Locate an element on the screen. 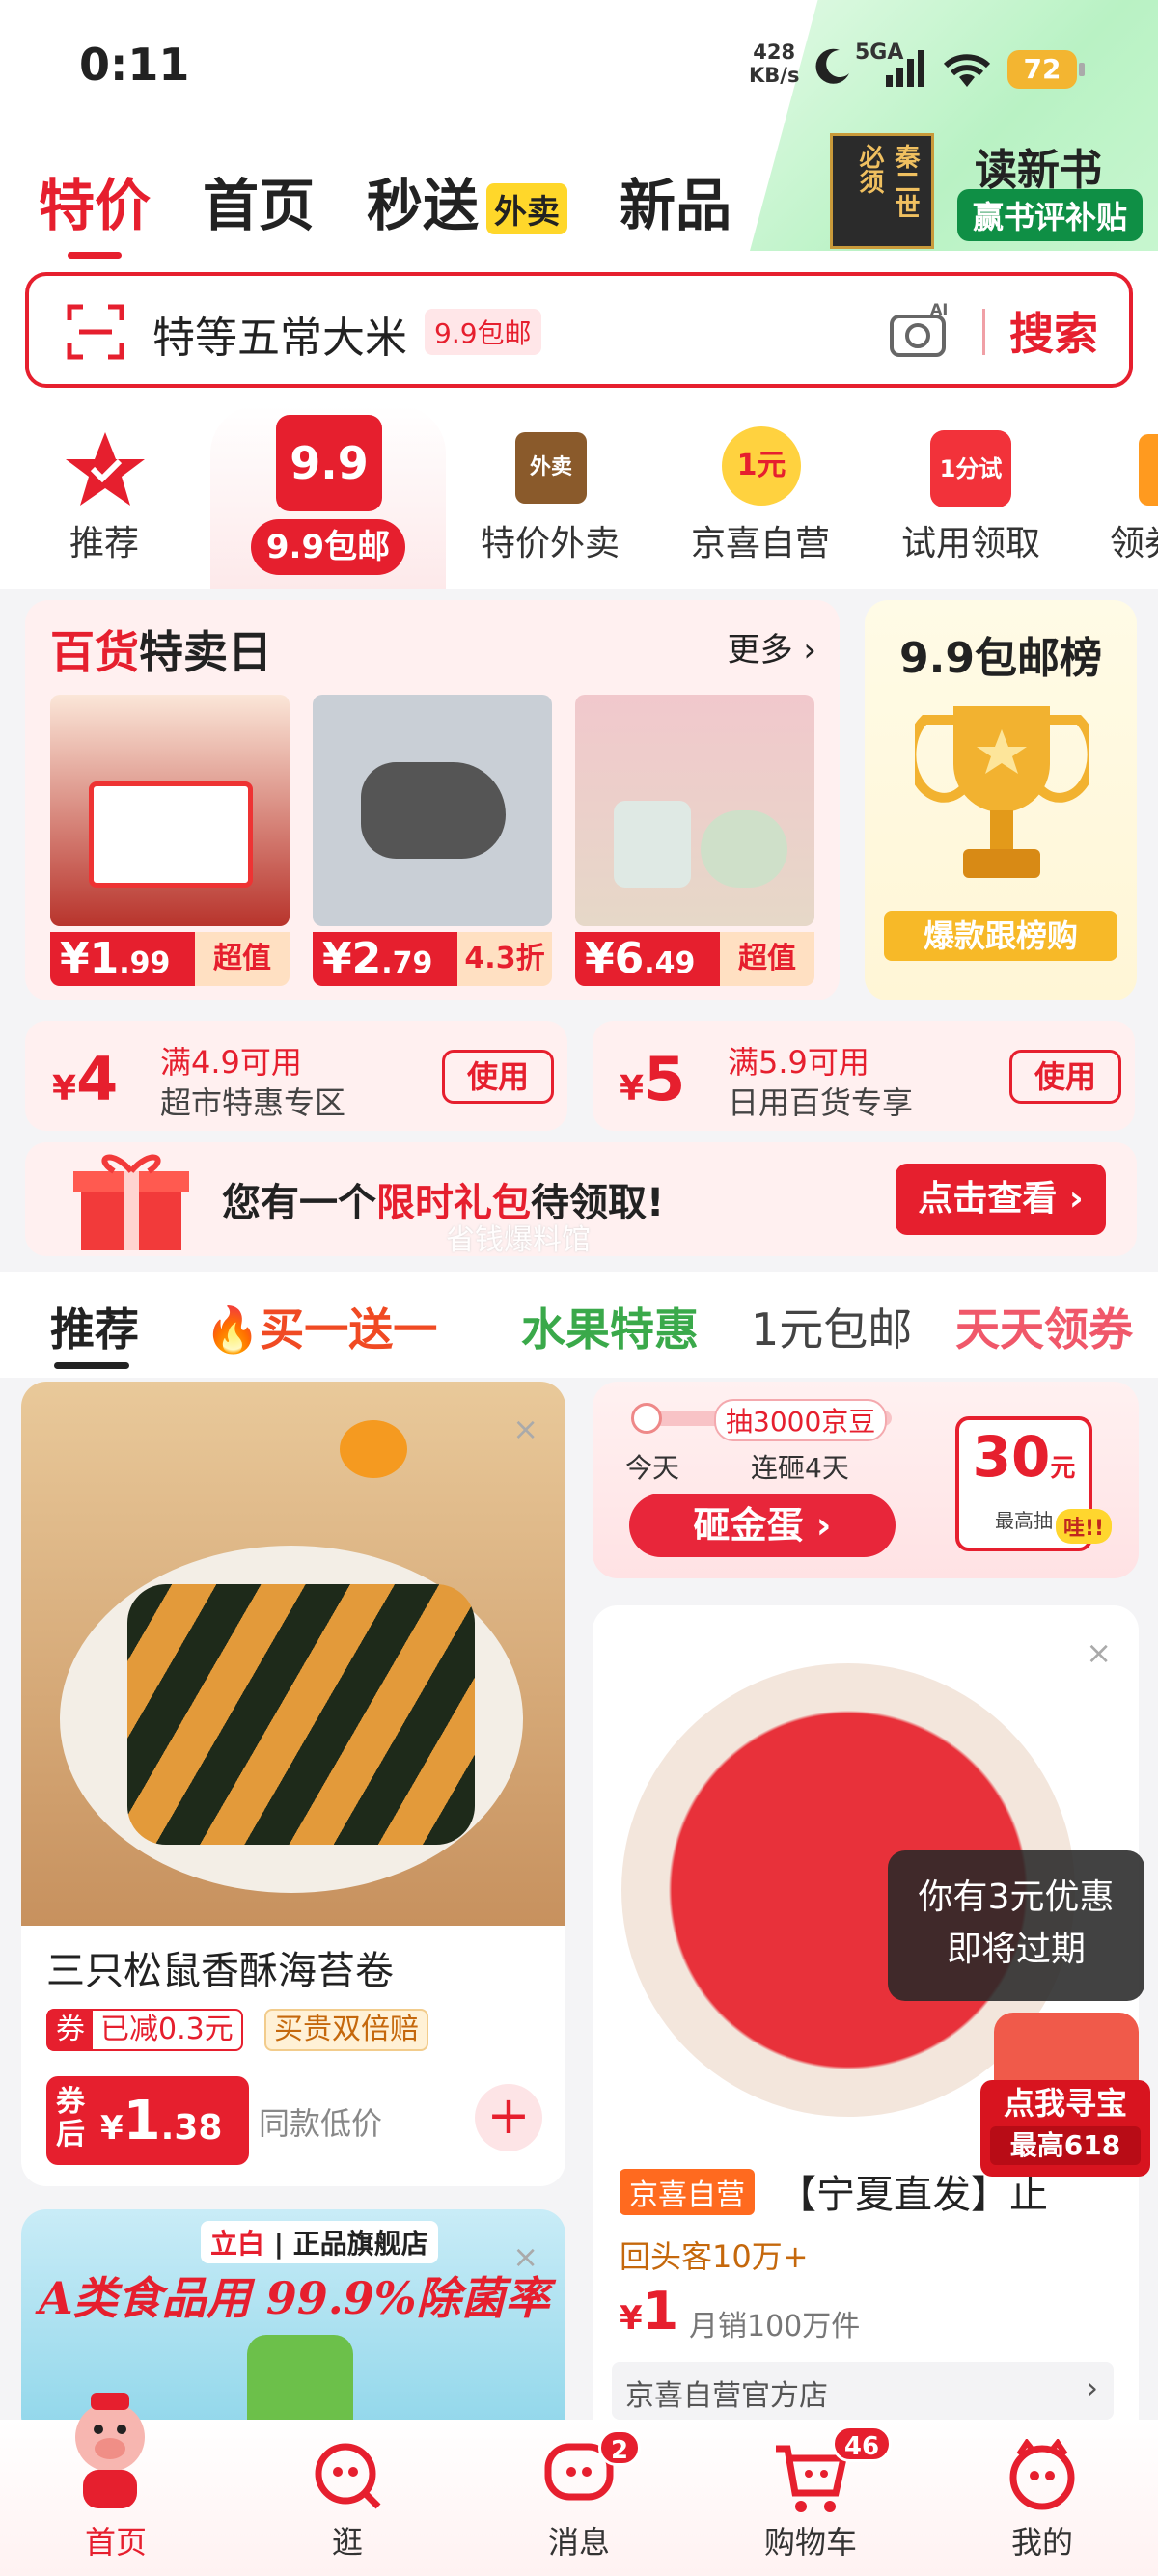 The width and height of the screenshot is (1158, 2576). smash-egg-button: 砸金蛋 › is located at coordinates (762, 1526).